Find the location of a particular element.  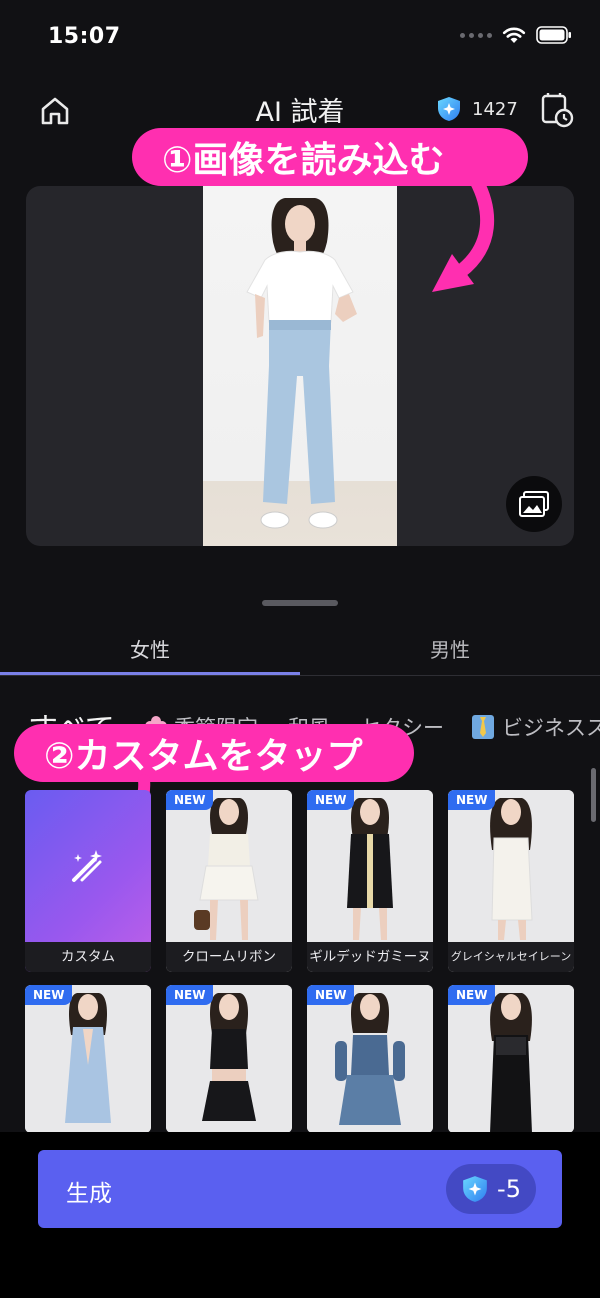

credit-balance: 1427 is located at coordinates (477, 109).